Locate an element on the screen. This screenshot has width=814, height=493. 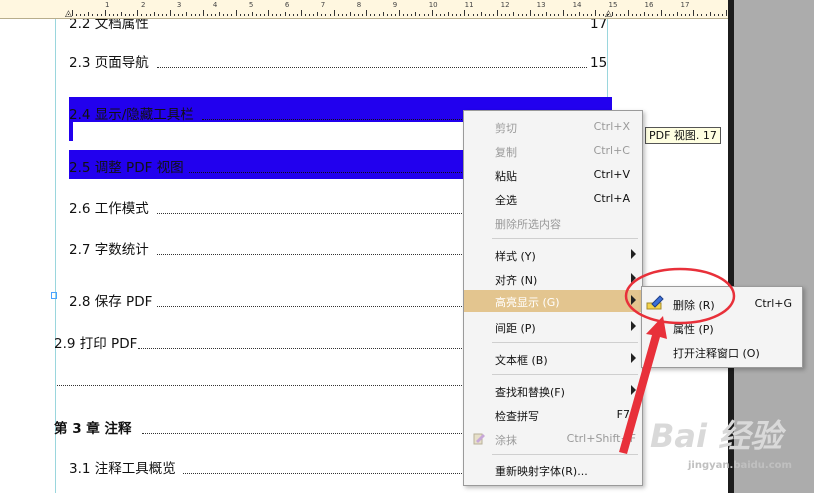
watermark-logo: Bai 经验 is located at coordinates (716, 436).